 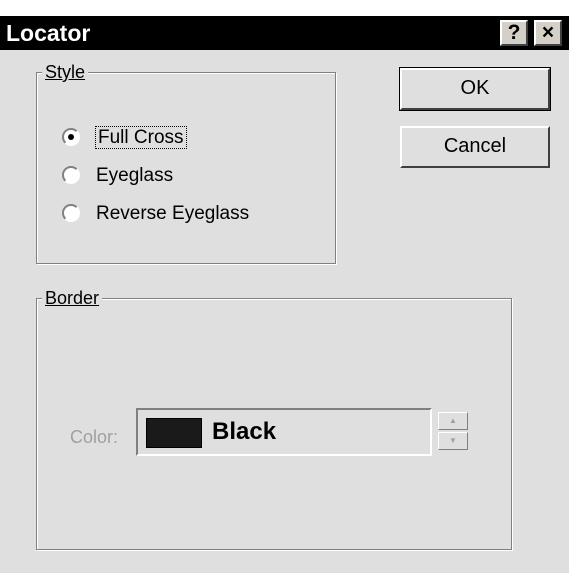 I want to click on title-bar: Locator ? ×, so click(x=284, y=33).